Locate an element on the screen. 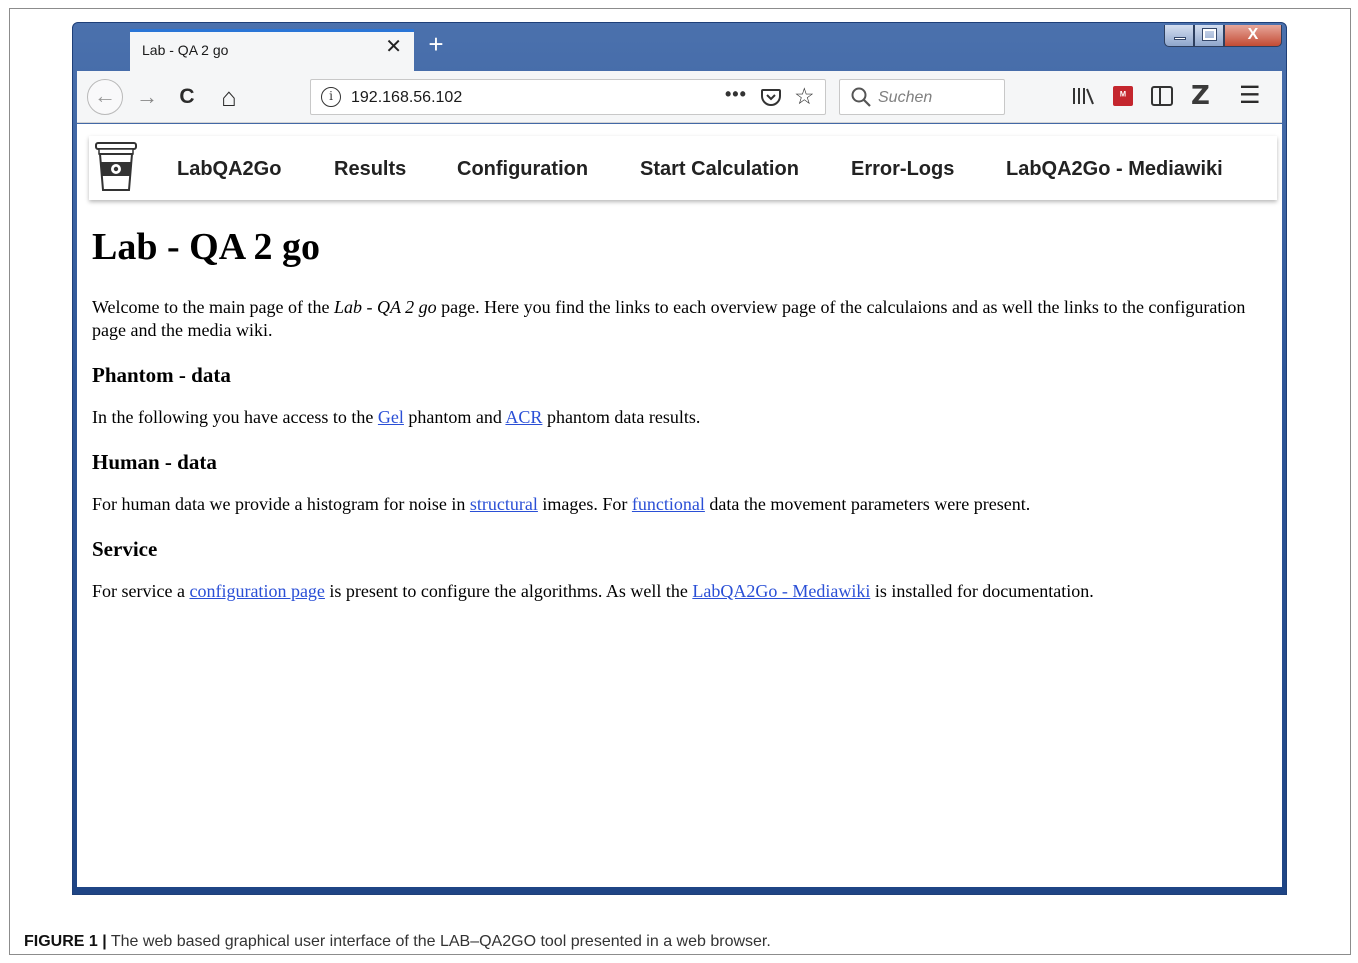 The image size is (1358, 963). hamburger-menu-icon: ☰ is located at coordinates (1250, 96).